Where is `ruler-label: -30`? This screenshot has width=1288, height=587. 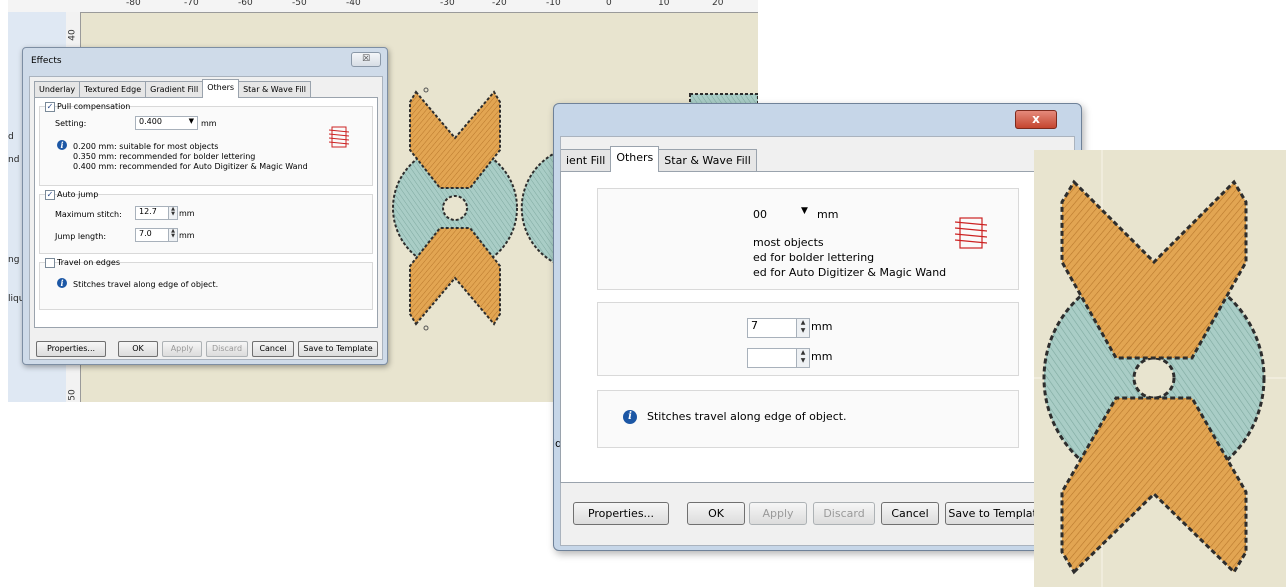 ruler-label: -30 is located at coordinates (447, 4).